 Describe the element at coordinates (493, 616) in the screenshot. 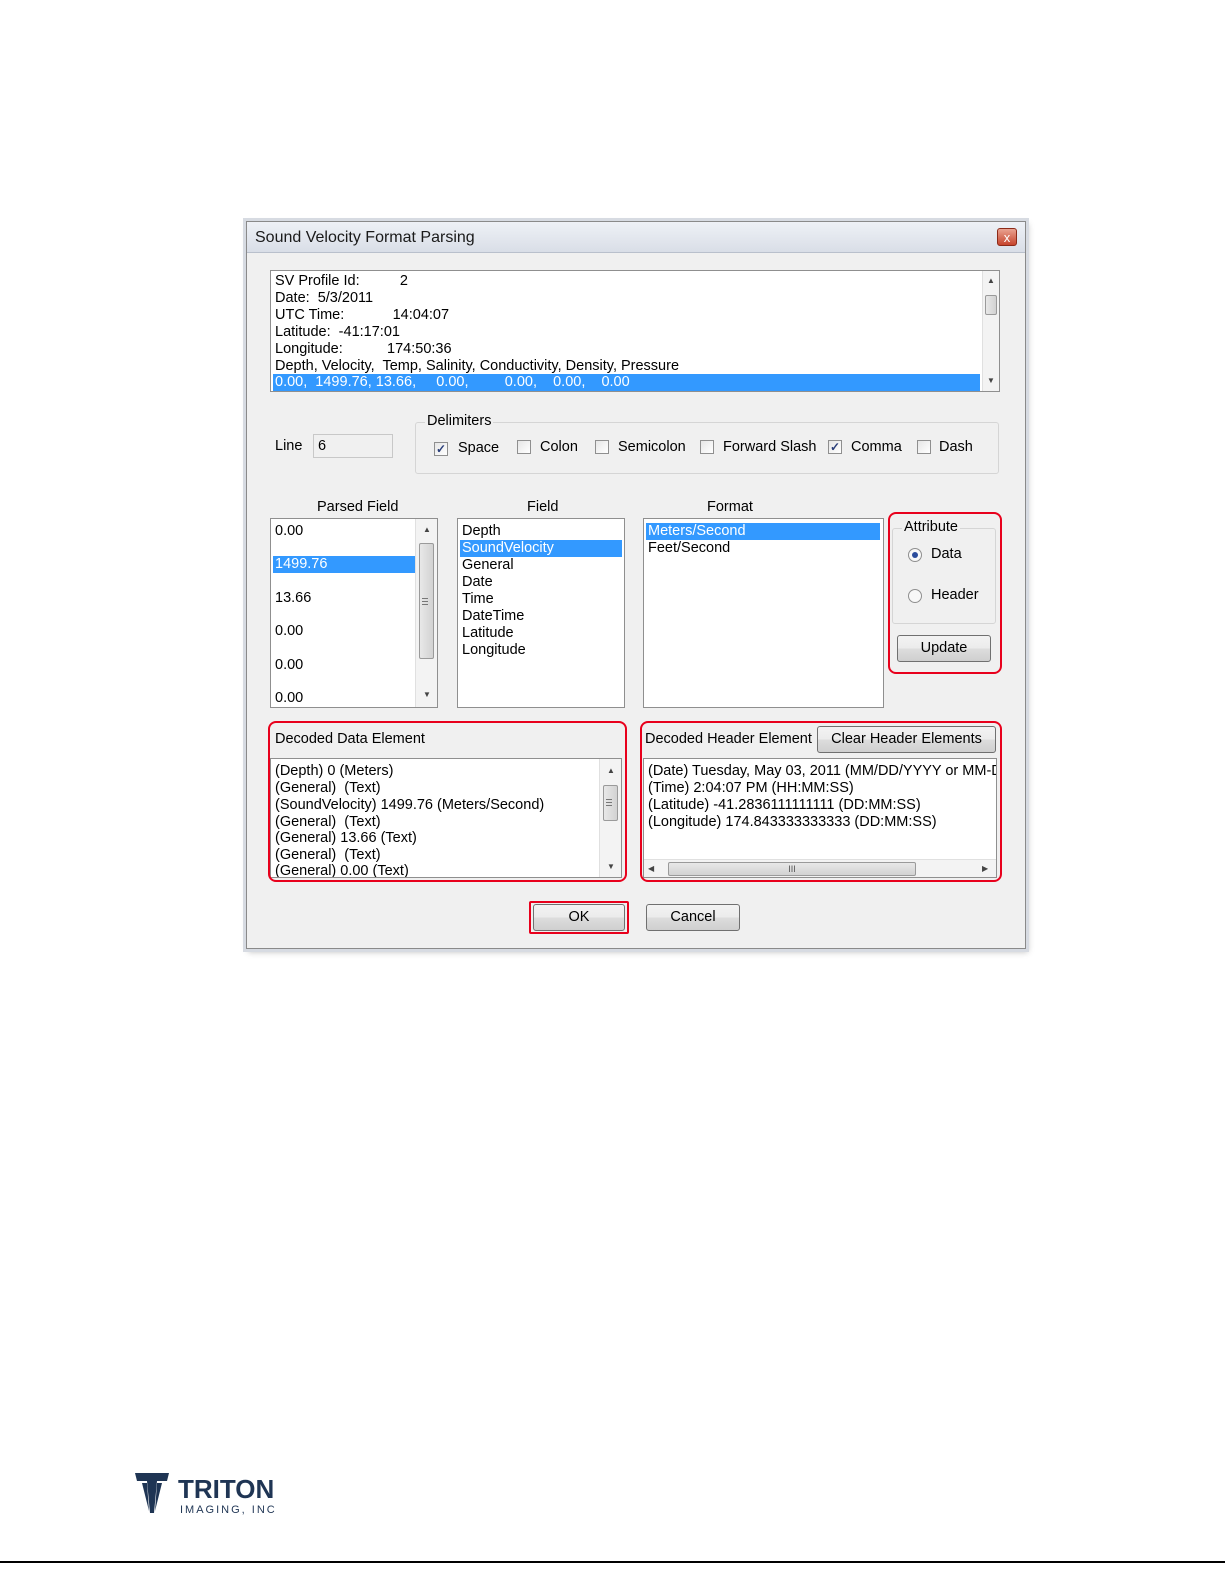

I see `field-item: DateTime` at that location.